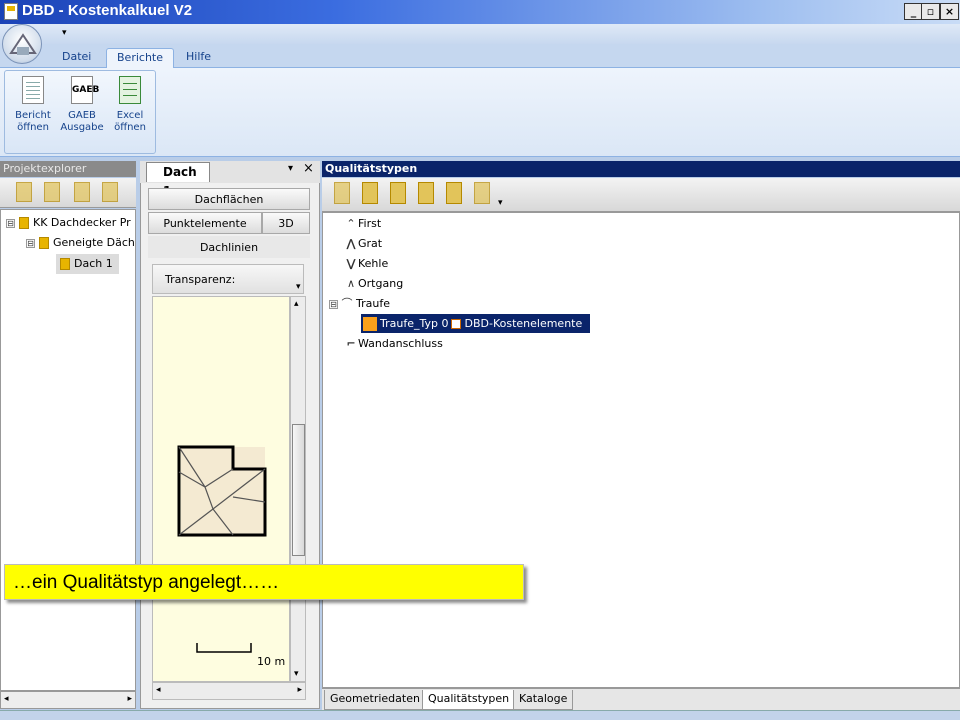 Image resolution: width=960 pixels, height=720 pixels. I want to click on report-icon, so click(33, 91).